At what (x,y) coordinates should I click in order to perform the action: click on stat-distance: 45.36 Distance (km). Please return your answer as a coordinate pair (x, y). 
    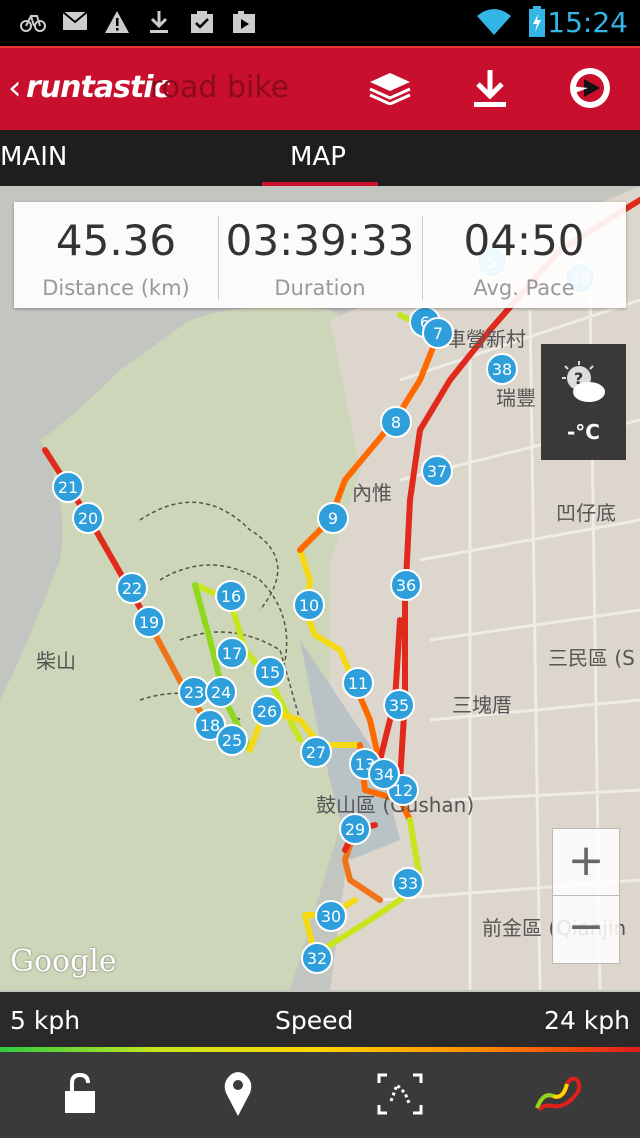
    Looking at the image, I should click on (116, 255).